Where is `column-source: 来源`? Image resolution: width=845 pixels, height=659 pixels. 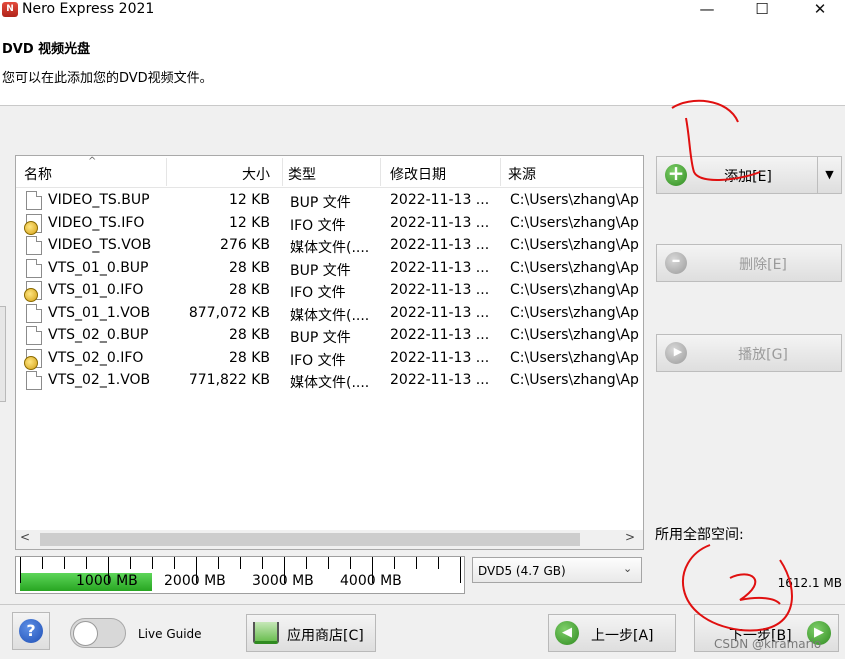 column-source: 来源 is located at coordinates (522, 174).